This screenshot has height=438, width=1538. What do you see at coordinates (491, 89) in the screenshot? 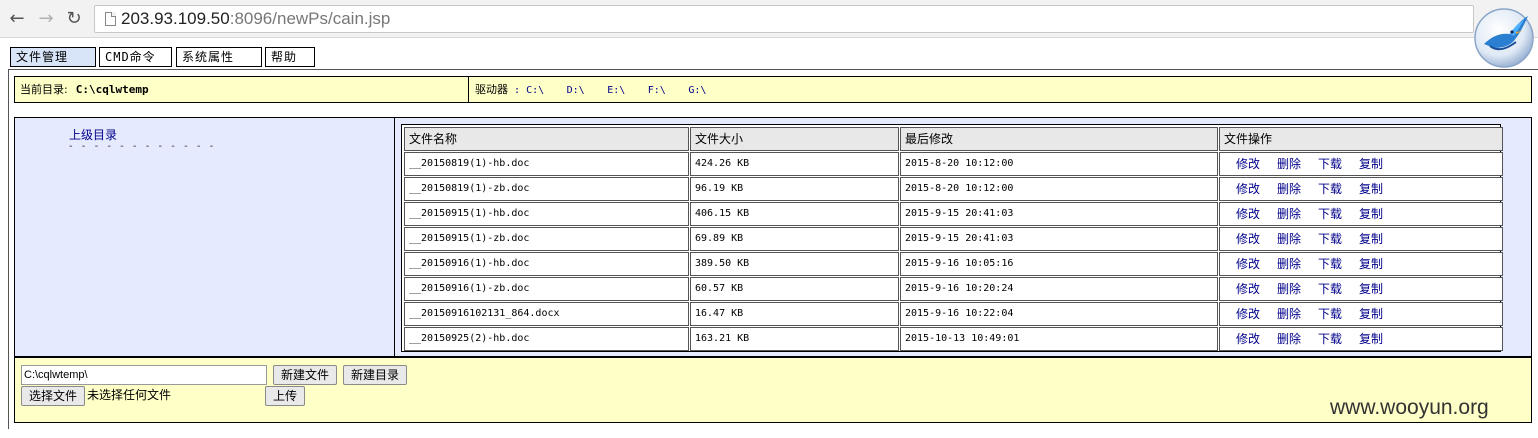
I see `drives-label: 驱动器` at bounding box center [491, 89].